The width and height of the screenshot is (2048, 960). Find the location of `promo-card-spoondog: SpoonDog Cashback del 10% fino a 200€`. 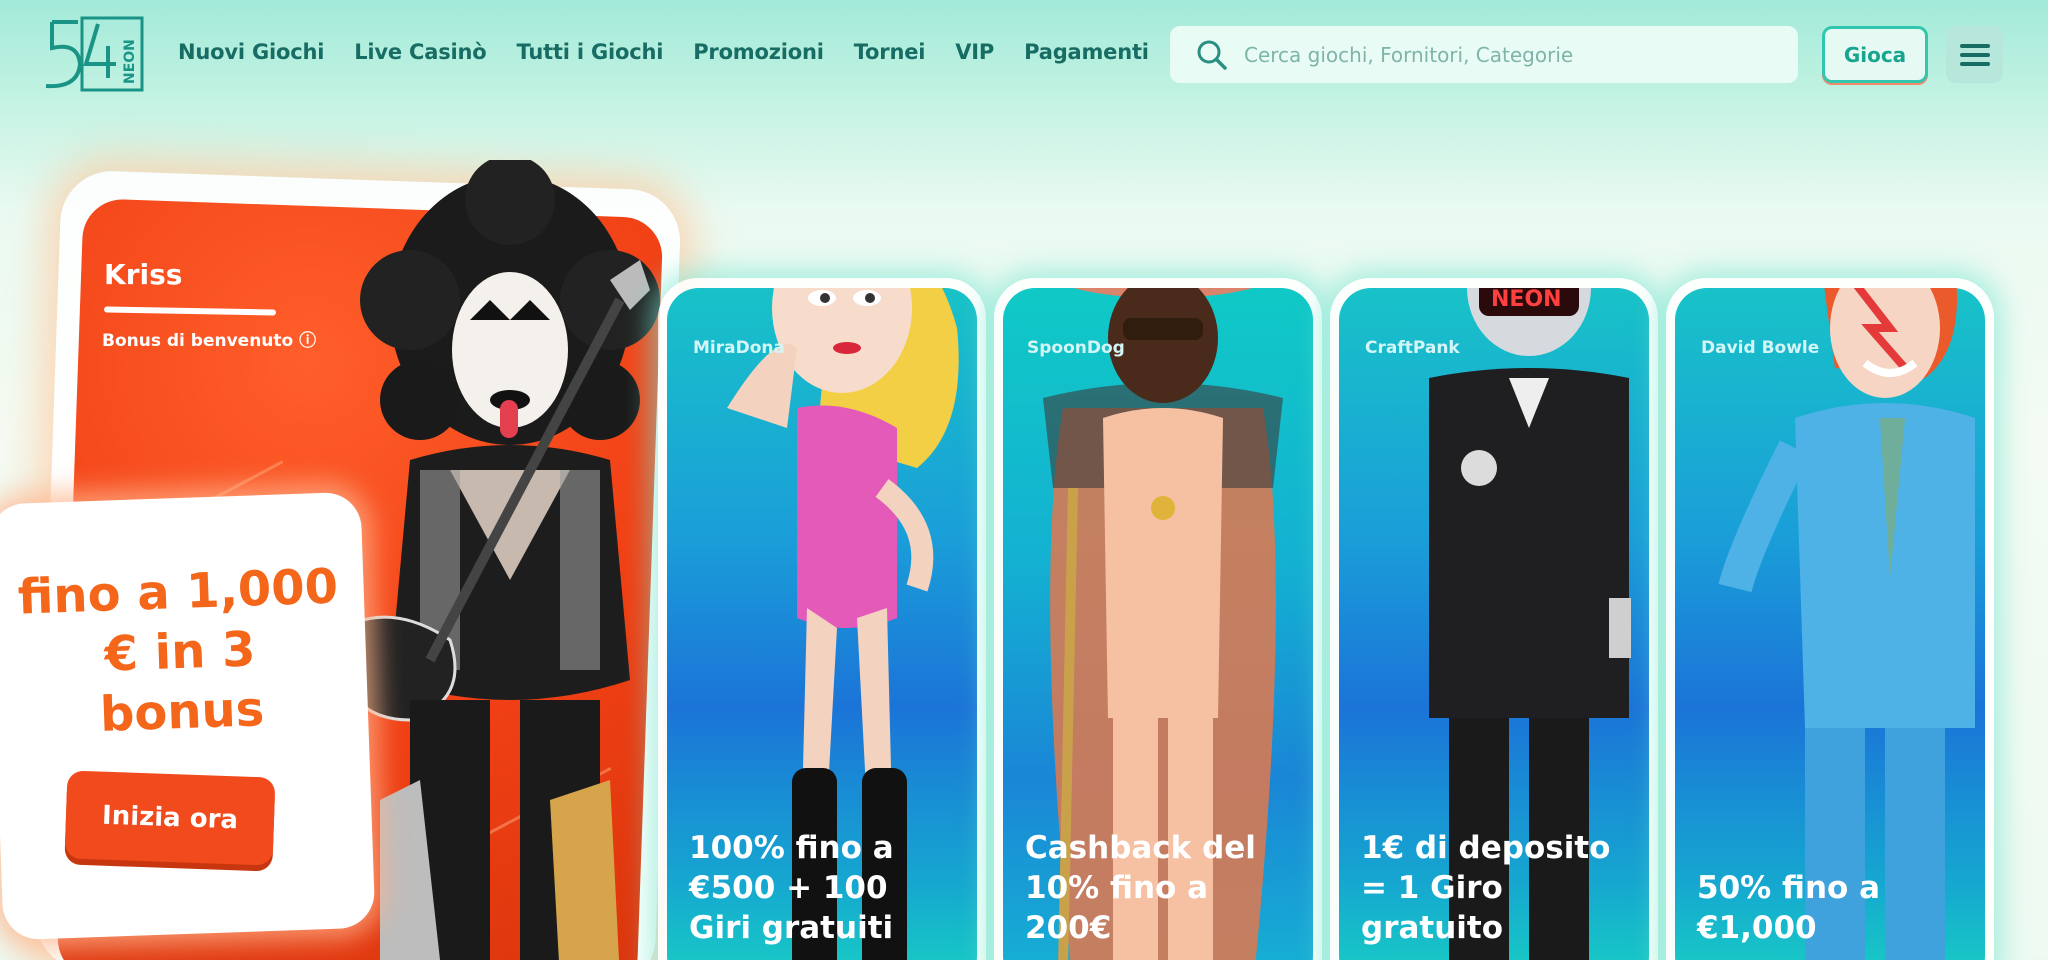

promo-card-spoondog: SpoonDog Cashback del 10% fino a 200€ is located at coordinates (1158, 624).